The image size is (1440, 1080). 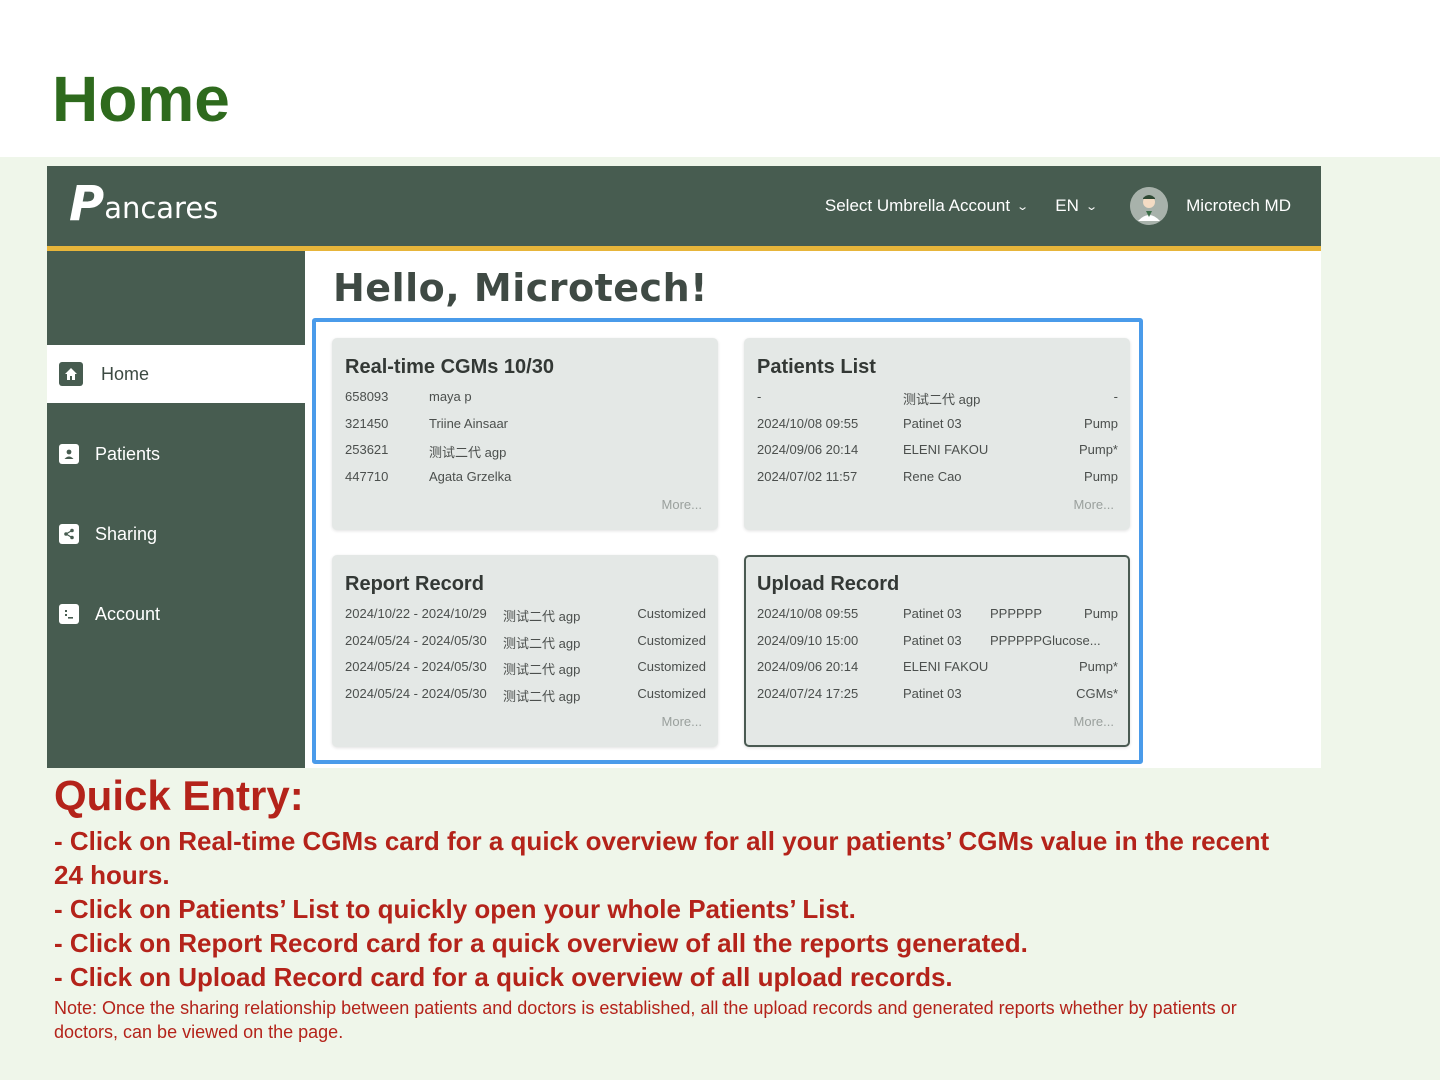 I want to click on slide-title: Home, so click(x=141, y=99).